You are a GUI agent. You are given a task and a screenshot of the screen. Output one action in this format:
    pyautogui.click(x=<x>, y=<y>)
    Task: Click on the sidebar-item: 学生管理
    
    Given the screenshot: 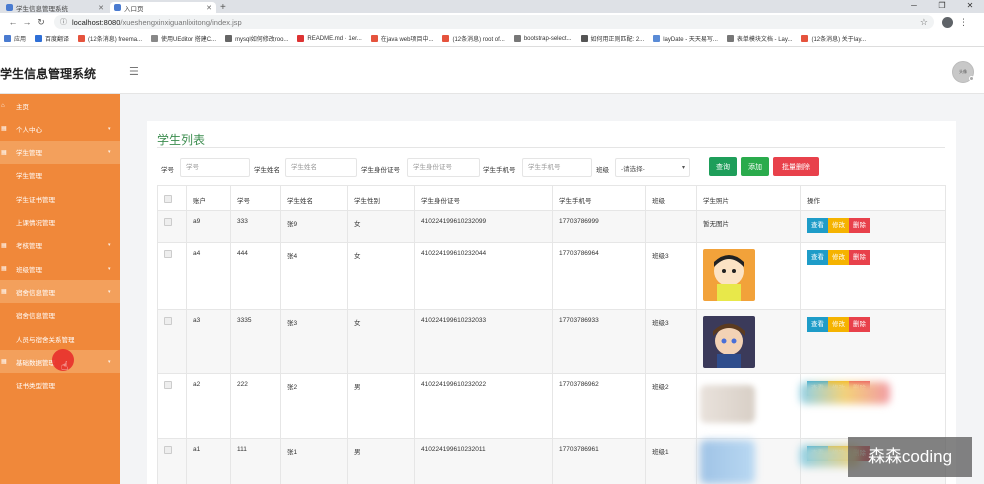 What is the action you would take?
    pyautogui.click(x=60, y=175)
    